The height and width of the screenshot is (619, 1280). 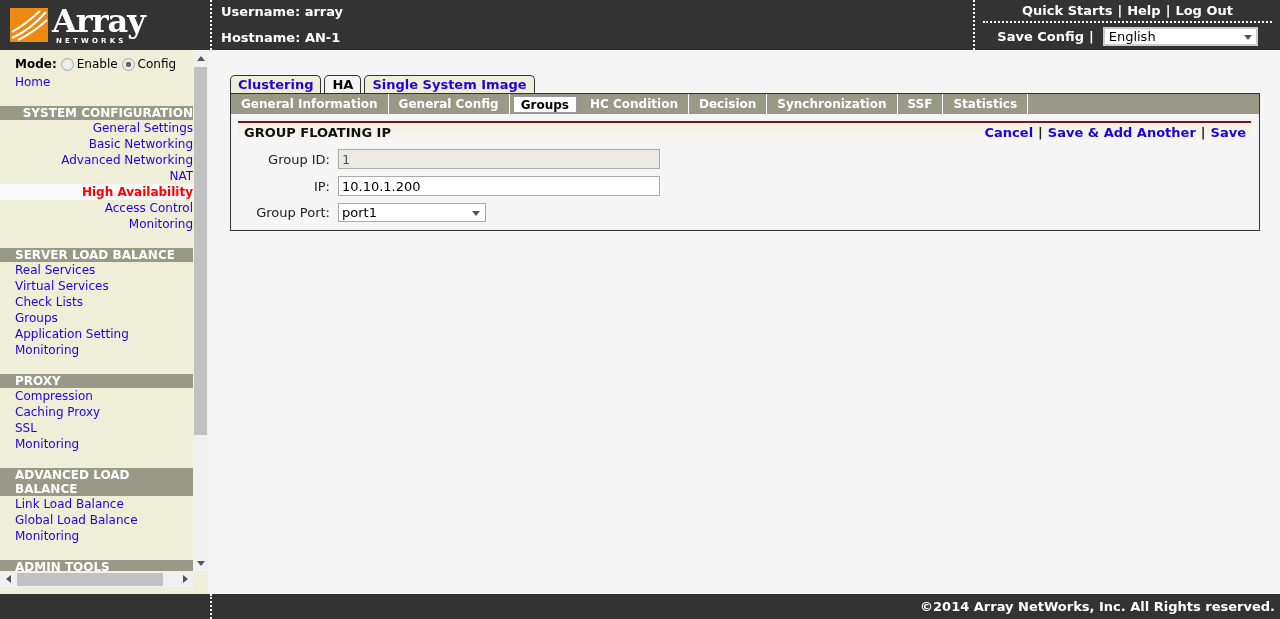 What do you see at coordinates (200, 310) in the screenshot?
I see `vertical-scrollbar` at bounding box center [200, 310].